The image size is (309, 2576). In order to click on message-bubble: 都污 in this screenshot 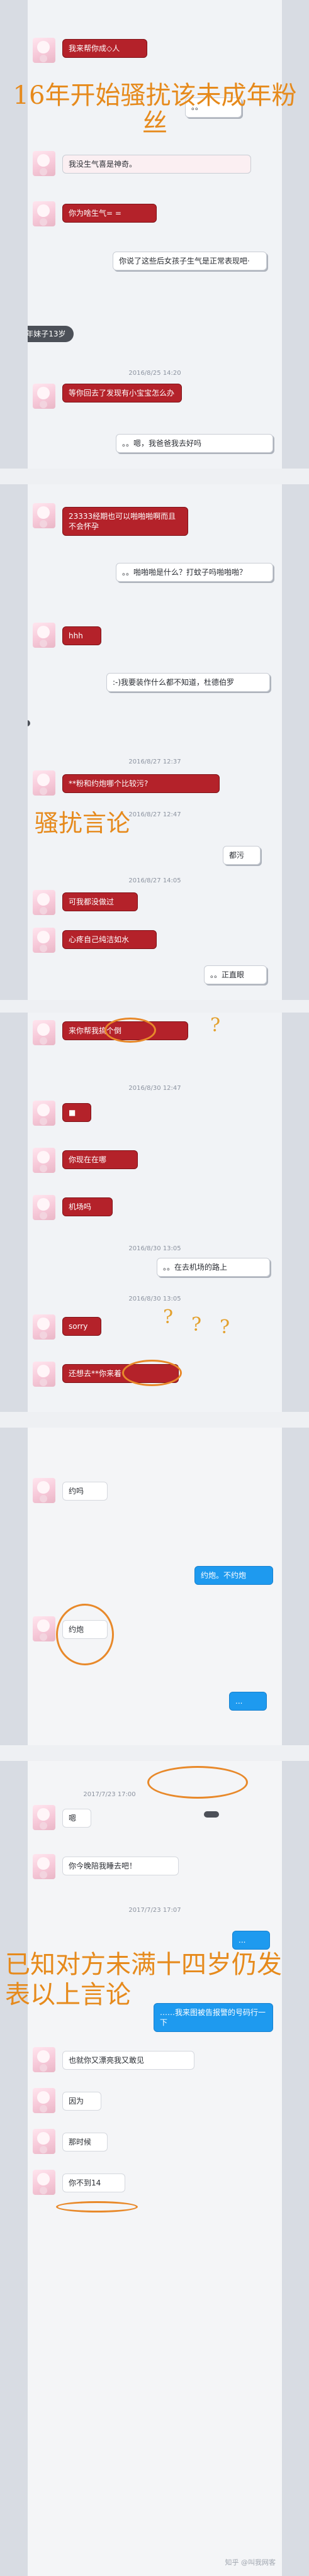, I will do `click(242, 855)`.